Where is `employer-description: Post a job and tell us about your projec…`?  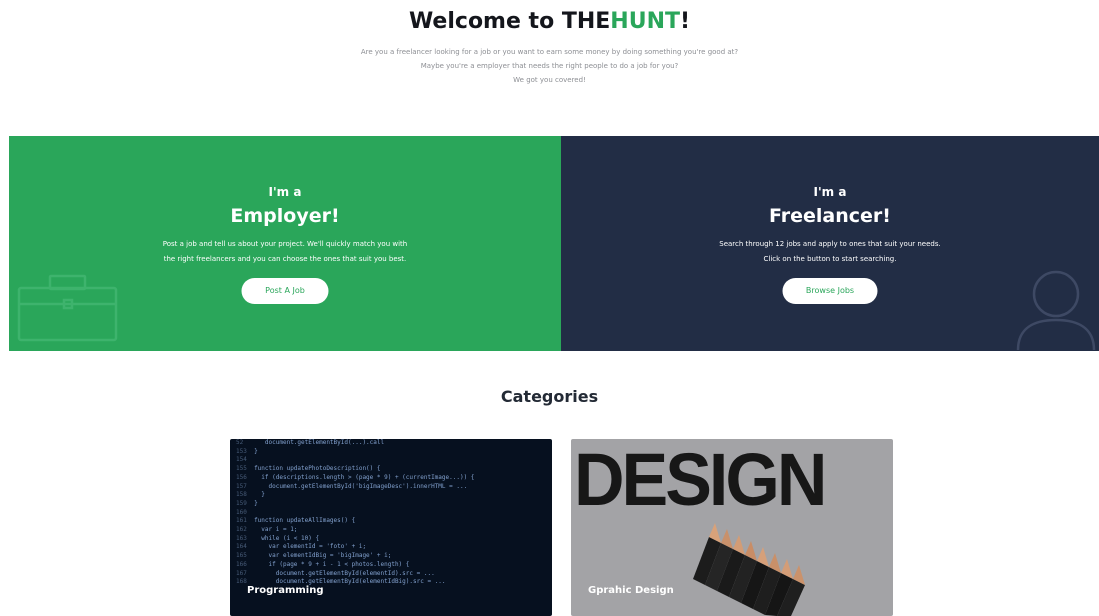 employer-description: Post a job and tell us about your projec… is located at coordinates (285, 252).